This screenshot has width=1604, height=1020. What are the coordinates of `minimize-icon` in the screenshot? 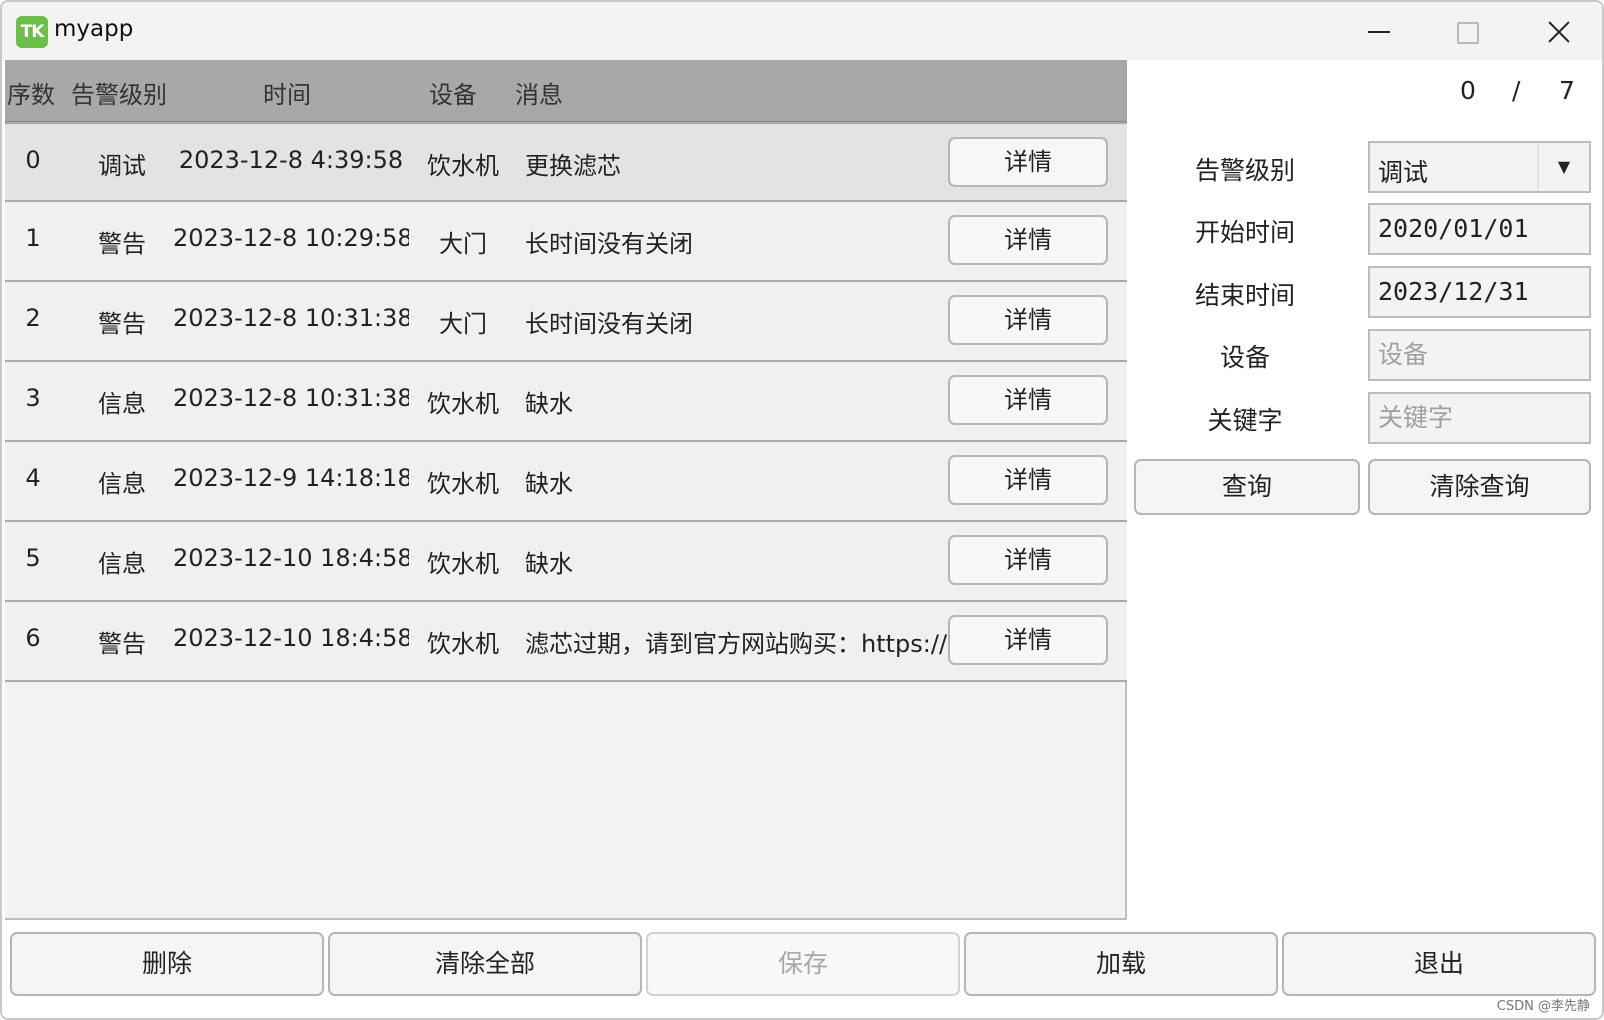 It's located at (1378, 31).